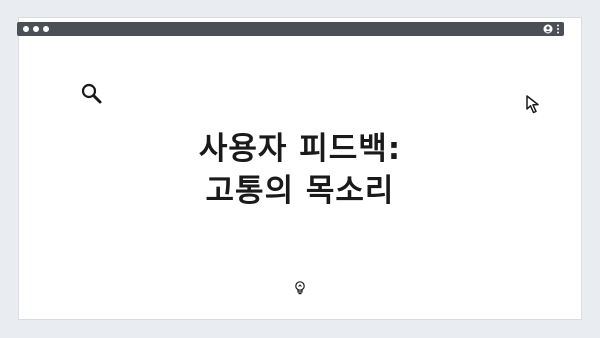 The width and height of the screenshot is (600, 338). Describe the element at coordinates (92, 94) in the screenshot. I see `search-icon` at that location.